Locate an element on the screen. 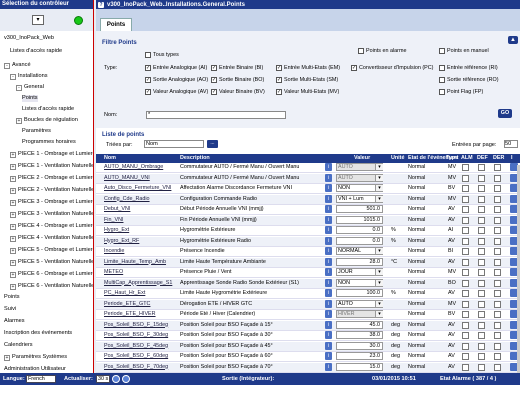  tree-item: Listes d'accès rapide is located at coordinates (36, 51).